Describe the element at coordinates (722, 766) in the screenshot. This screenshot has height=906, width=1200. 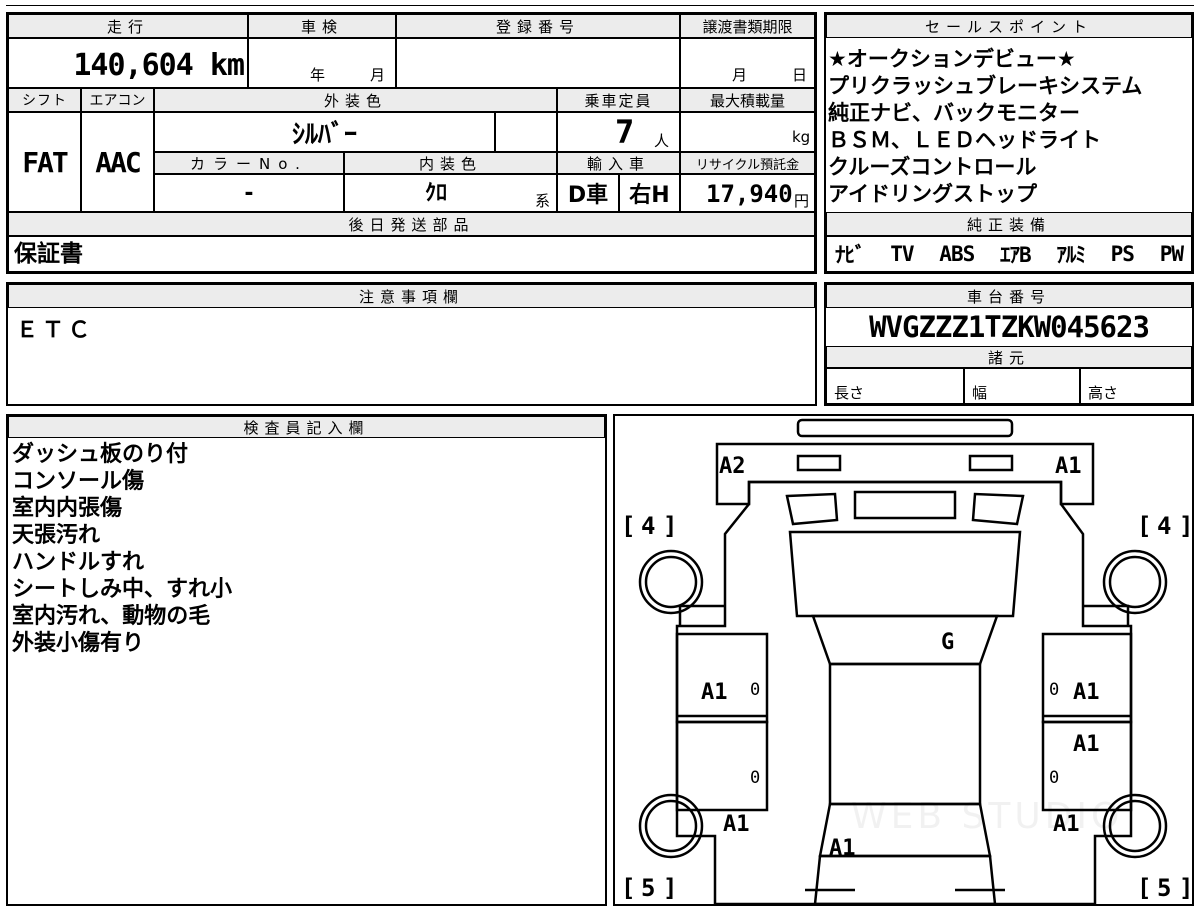
I see `left-rear-door` at that location.